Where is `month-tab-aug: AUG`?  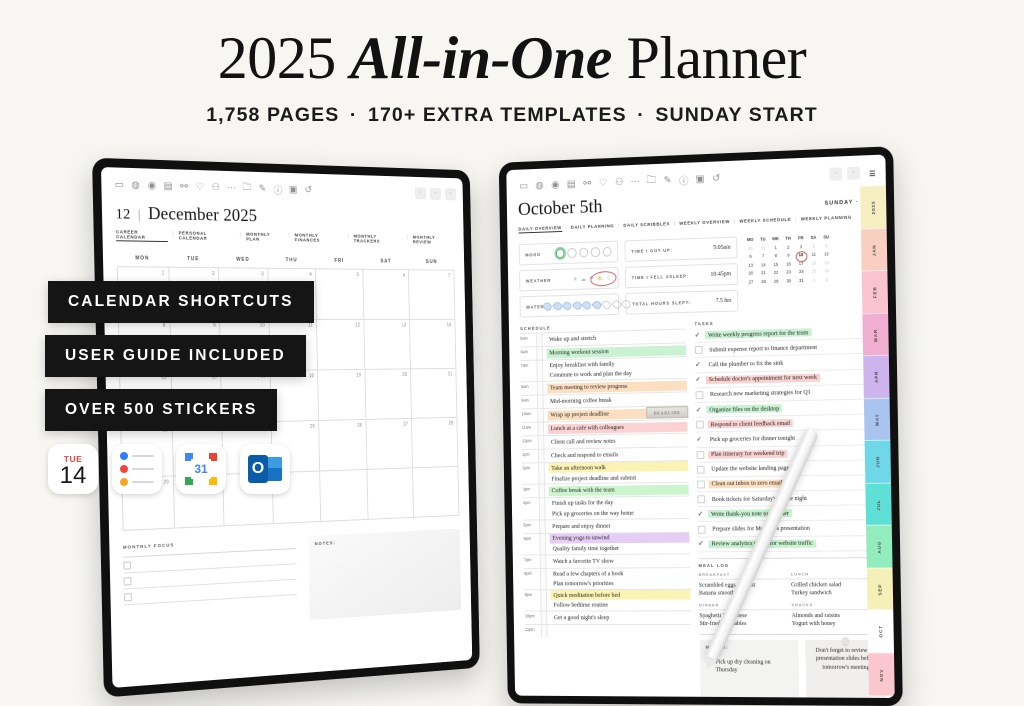
month-tab-aug: AUG is located at coordinates (879, 546).